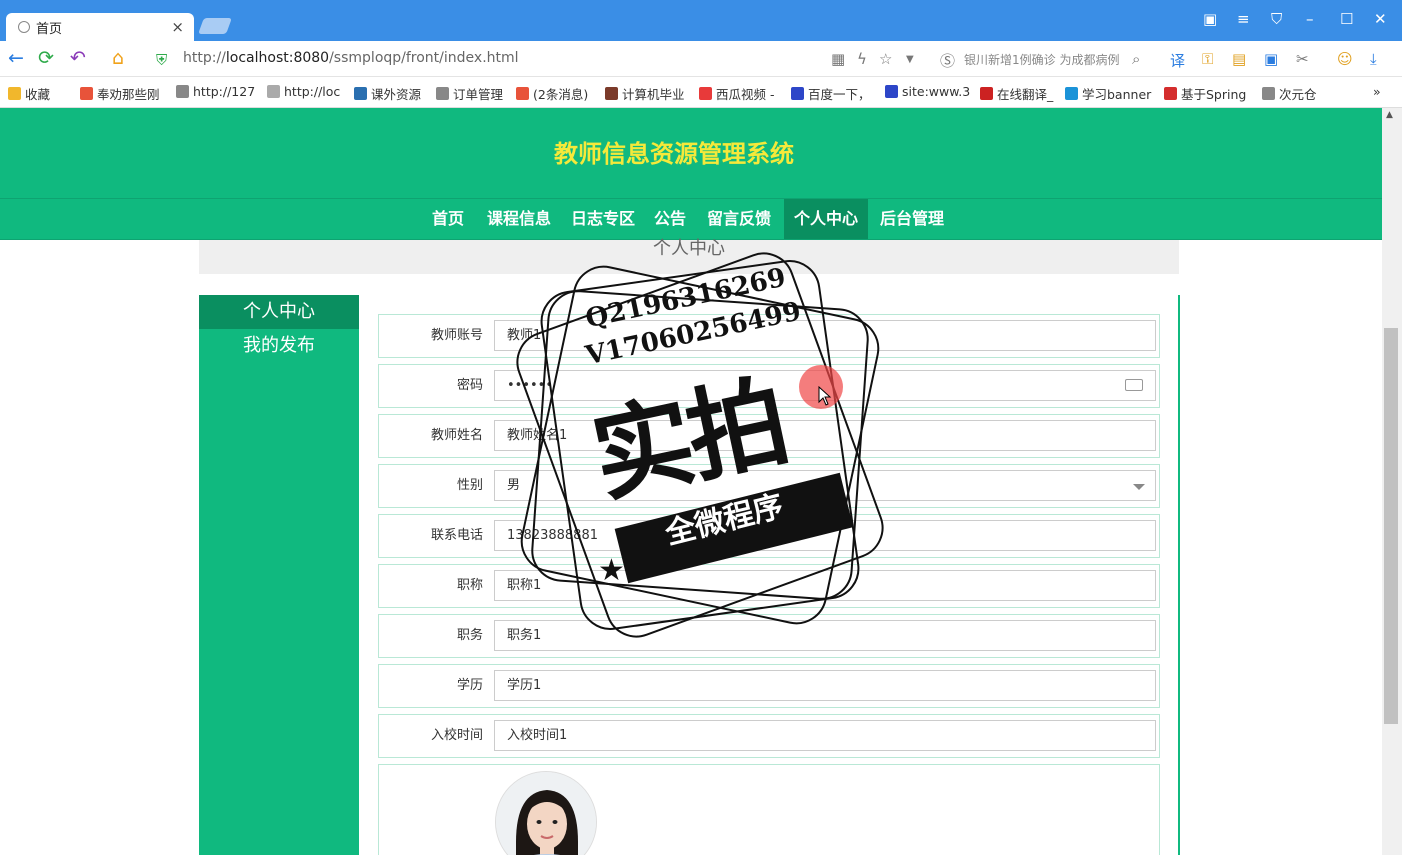 The height and width of the screenshot is (855, 1402). I want to click on site-title: 教师信息资源管理系统, so click(674, 154).